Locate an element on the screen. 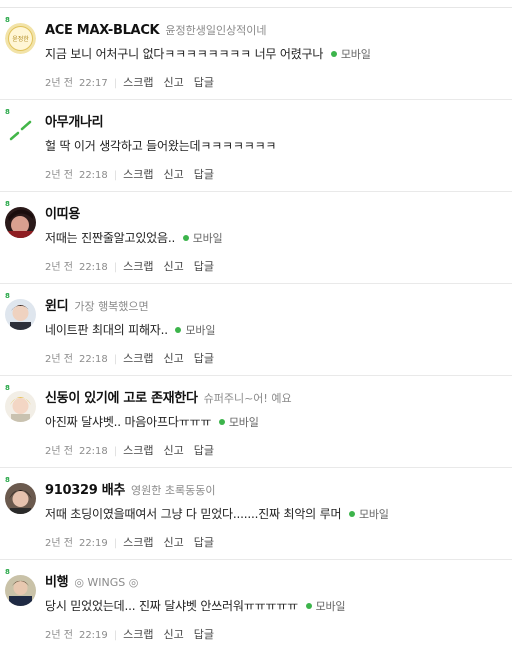 The image size is (512, 652). comment-text: 아진짜 달샤벳.. 마음아프다ㅠㅠㅠ is located at coordinates (128, 422).